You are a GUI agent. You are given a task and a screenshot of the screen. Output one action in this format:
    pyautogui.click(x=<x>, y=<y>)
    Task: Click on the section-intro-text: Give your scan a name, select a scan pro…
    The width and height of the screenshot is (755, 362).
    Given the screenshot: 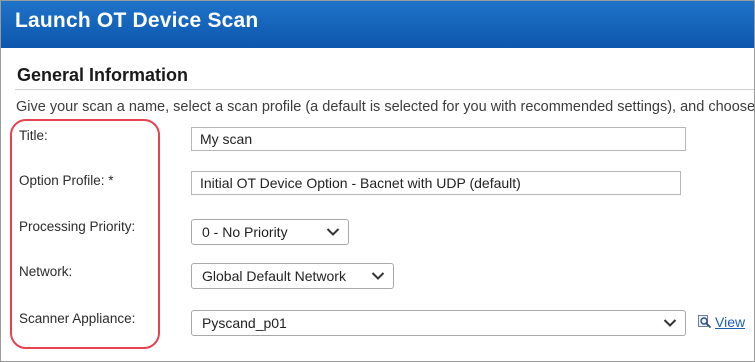 What is the action you would take?
    pyautogui.click(x=385, y=107)
    